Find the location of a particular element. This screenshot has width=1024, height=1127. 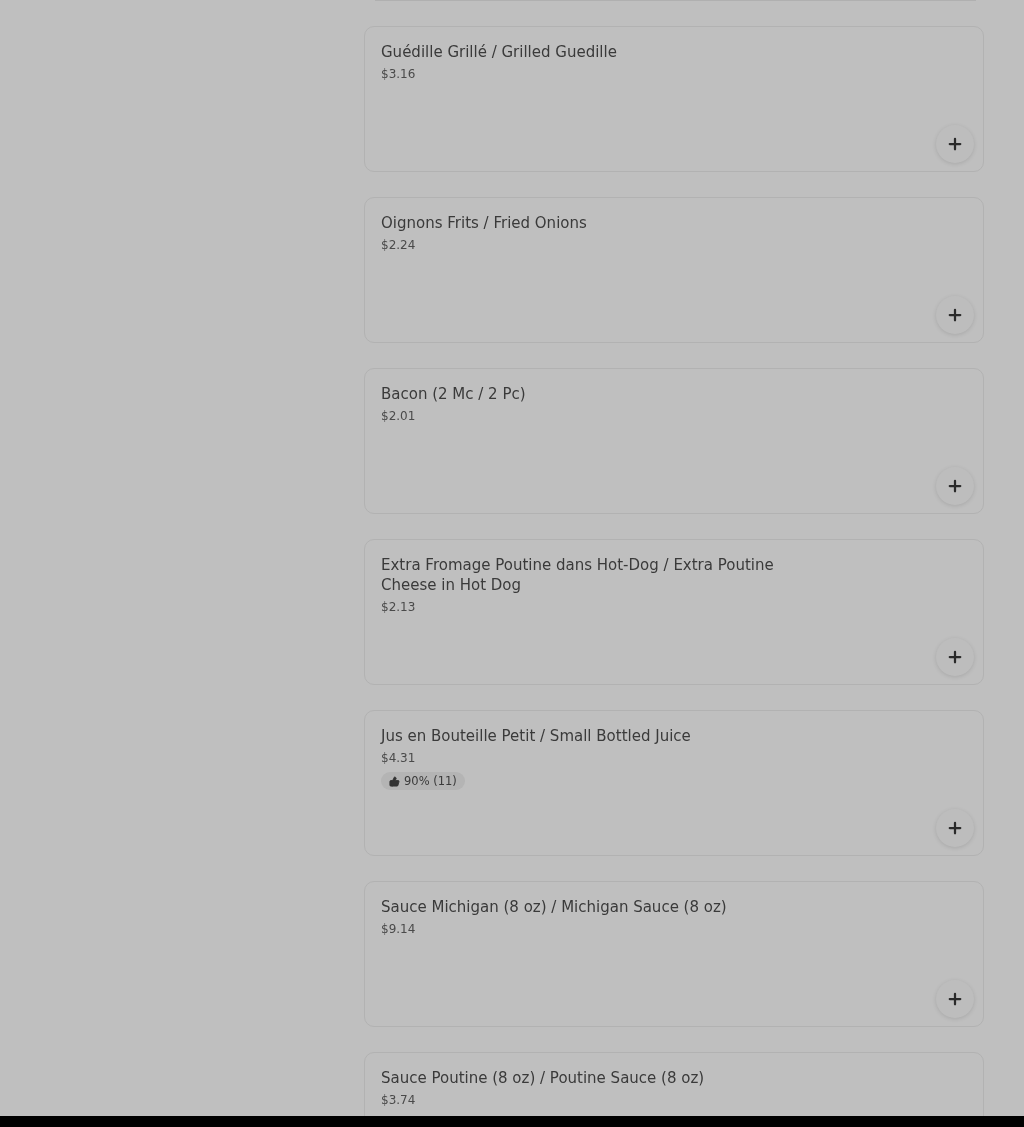

item-name: Oignons Frits / Fried Onions is located at coordinates (484, 223).